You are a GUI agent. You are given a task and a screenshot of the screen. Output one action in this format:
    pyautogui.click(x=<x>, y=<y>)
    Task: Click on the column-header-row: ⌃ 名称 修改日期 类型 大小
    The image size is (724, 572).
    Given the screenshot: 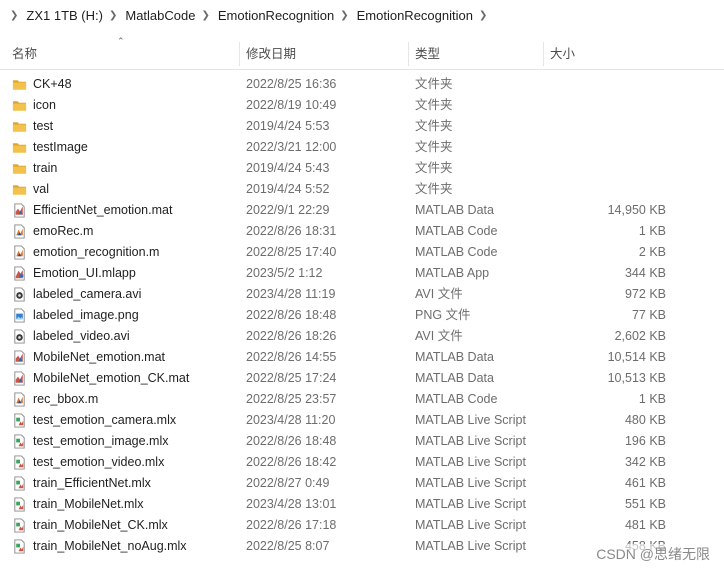 What is the action you would take?
    pyautogui.click(x=362, y=53)
    